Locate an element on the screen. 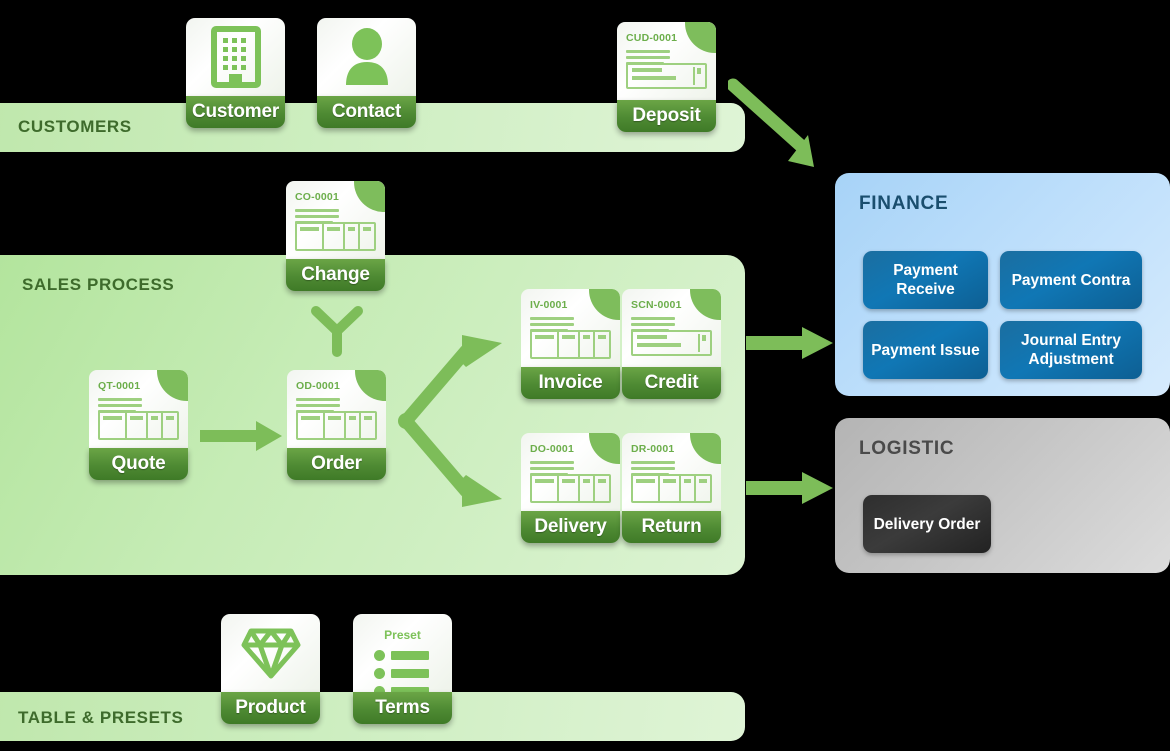 The image size is (1170, 751). preset-list-icon is located at coordinates (401, 671).